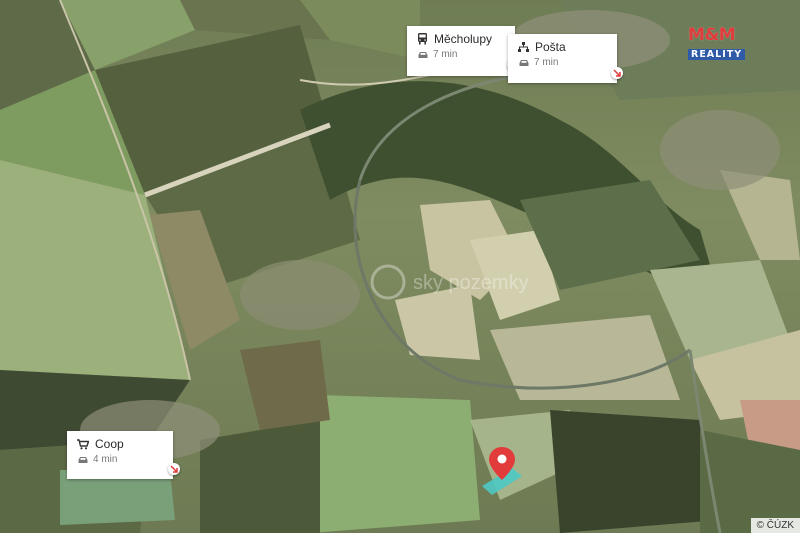 The height and width of the screenshot is (533, 800). I want to click on cart-icon, so click(83, 443).